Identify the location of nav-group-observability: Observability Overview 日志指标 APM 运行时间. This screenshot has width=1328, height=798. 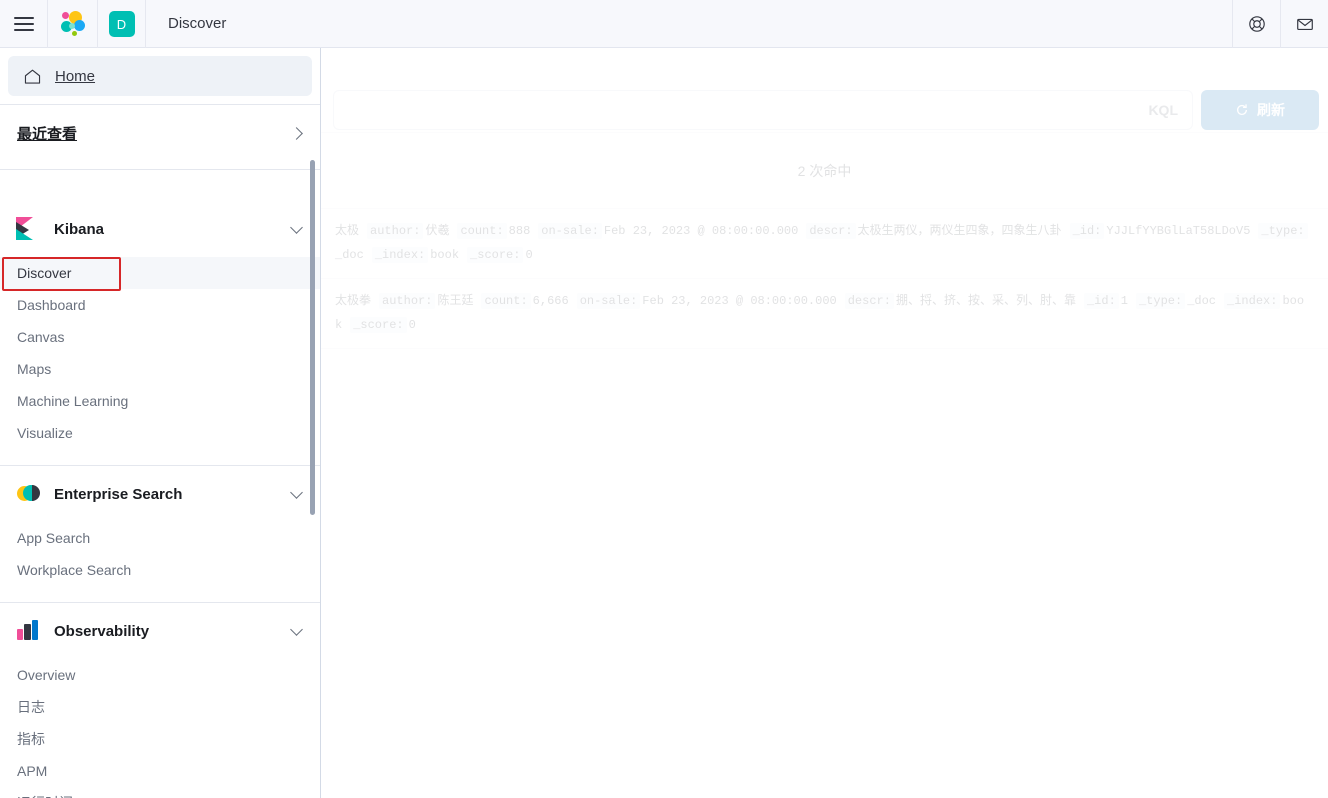
(160, 700).